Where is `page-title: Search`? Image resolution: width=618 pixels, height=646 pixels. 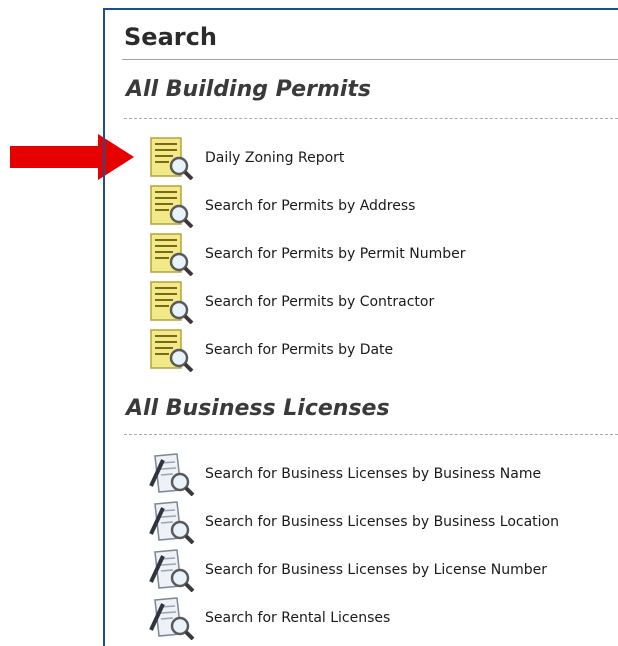 page-title: Search is located at coordinates (170, 37).